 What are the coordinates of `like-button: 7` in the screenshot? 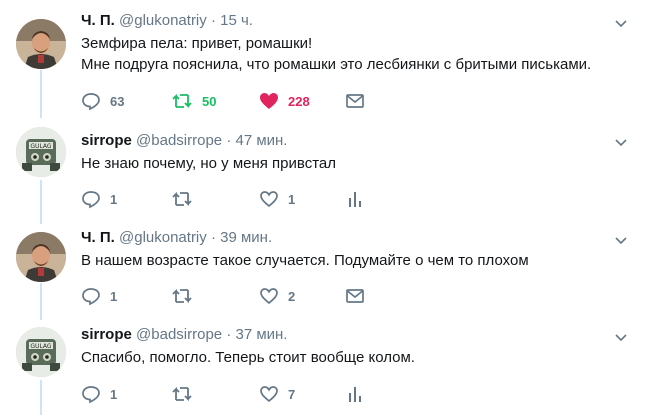 It's located at (277, 394).